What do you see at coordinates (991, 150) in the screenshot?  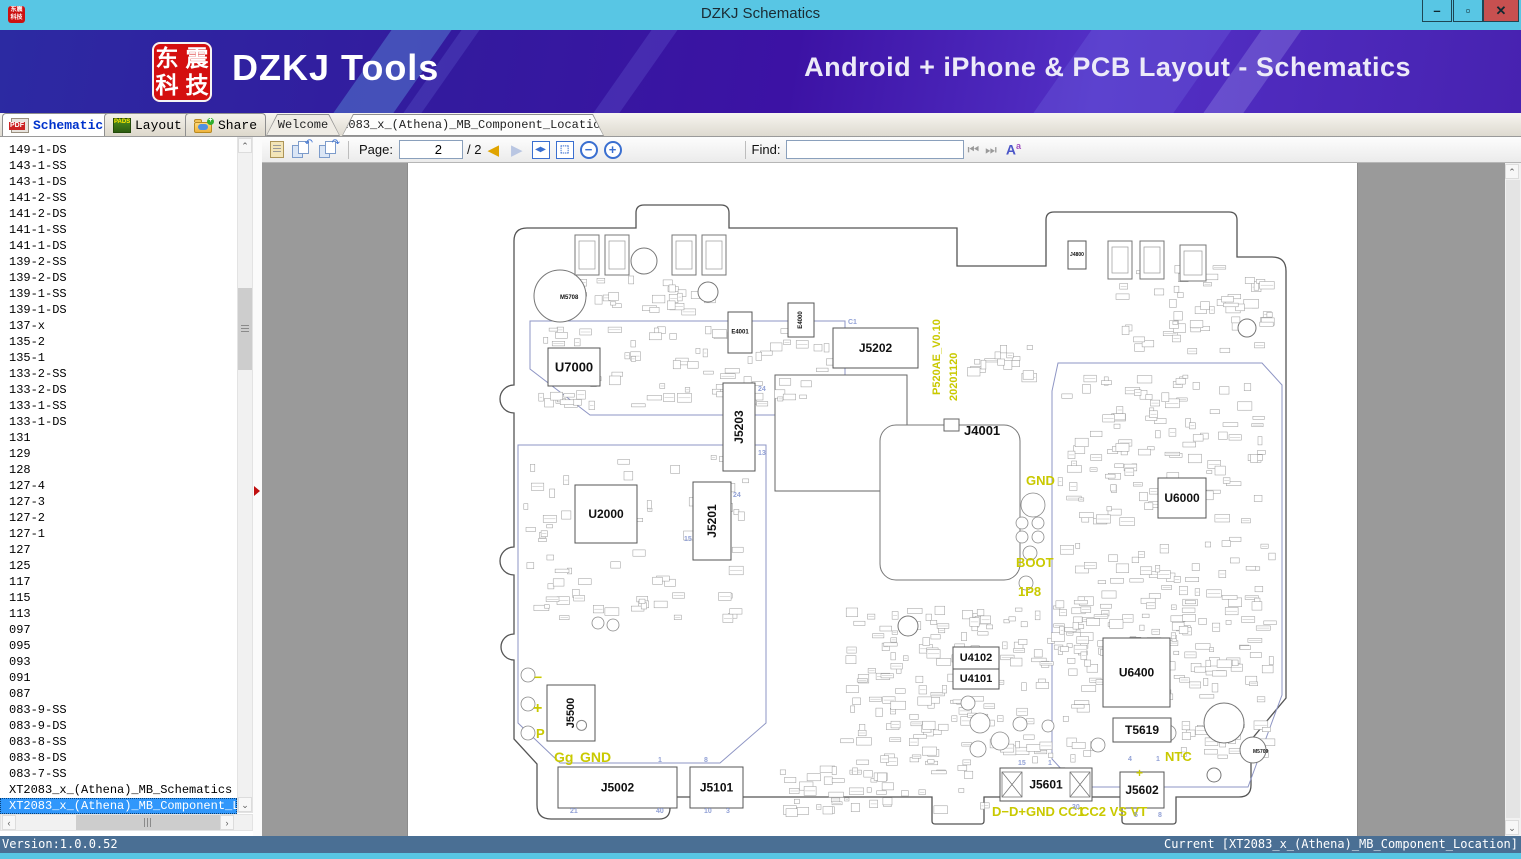 I see `find-next-icon: ⏭` at bounding box center [991, 150].